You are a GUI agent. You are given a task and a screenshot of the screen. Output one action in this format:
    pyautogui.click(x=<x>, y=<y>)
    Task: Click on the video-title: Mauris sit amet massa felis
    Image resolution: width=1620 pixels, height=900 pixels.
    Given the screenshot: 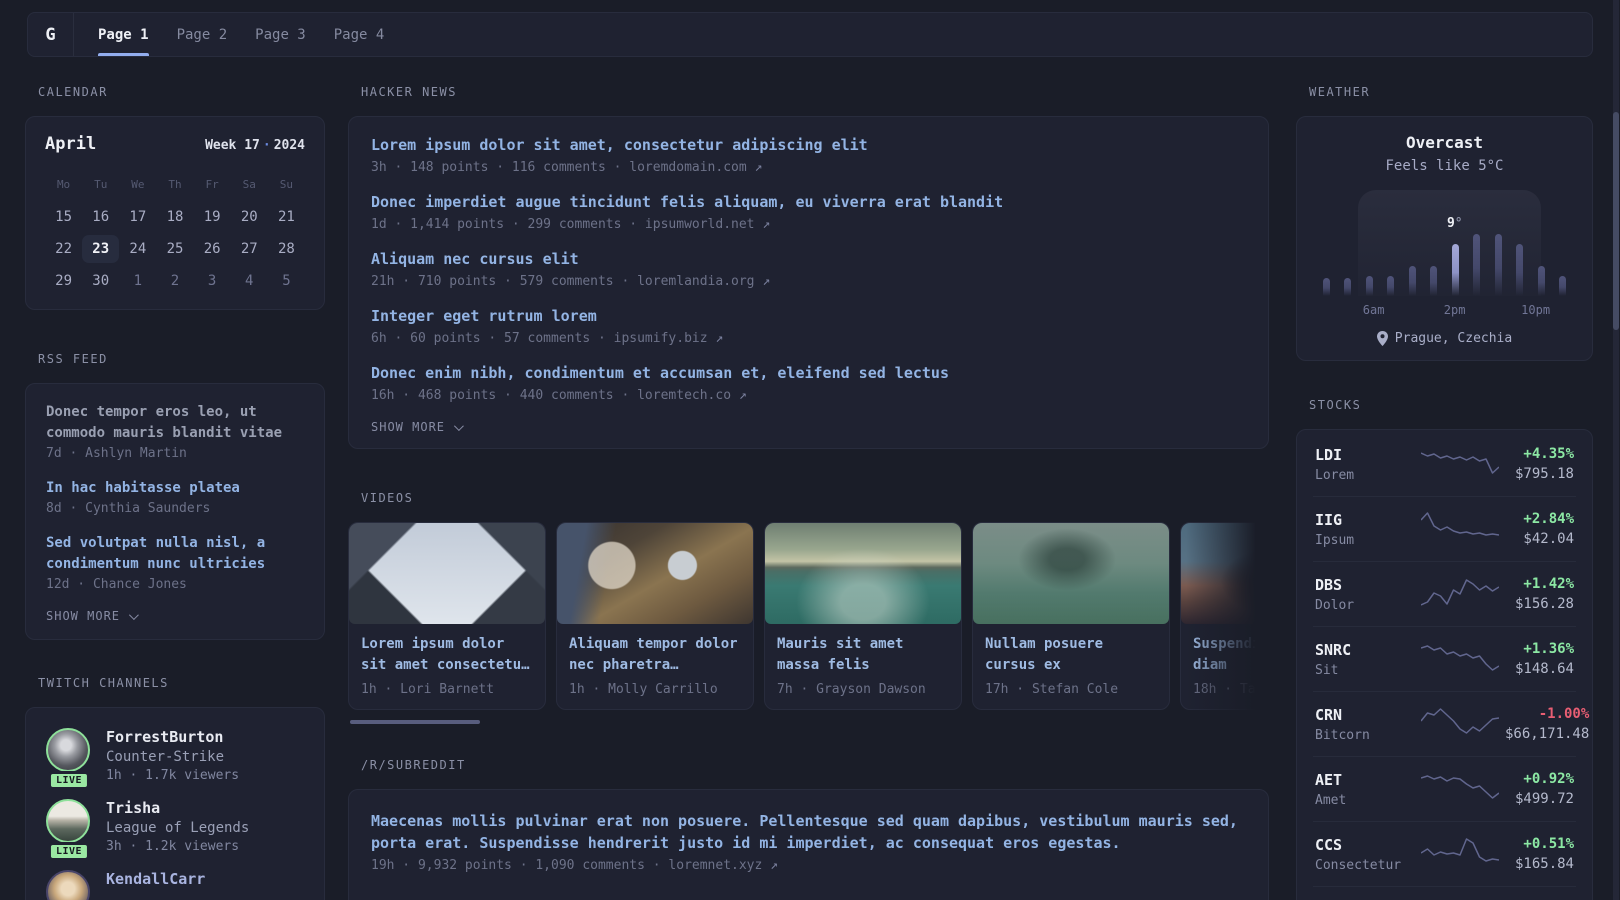 What is the action you would take?
    pyautogui.click(x=863, y=655)
    